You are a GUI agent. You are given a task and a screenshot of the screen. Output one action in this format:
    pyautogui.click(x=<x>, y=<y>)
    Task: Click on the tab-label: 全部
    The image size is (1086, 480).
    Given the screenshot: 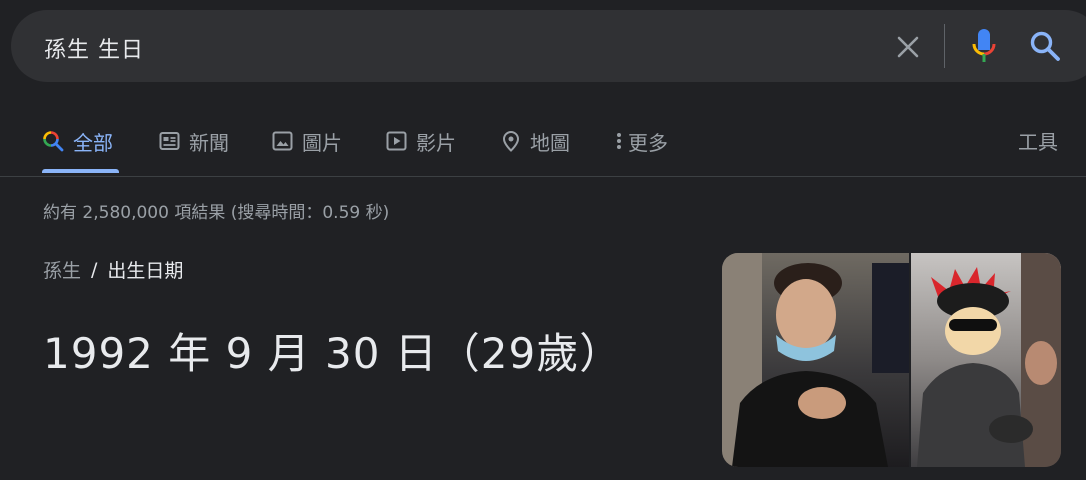 What is the action you would take?
    pyautogui.click(x=93, y=142)
    